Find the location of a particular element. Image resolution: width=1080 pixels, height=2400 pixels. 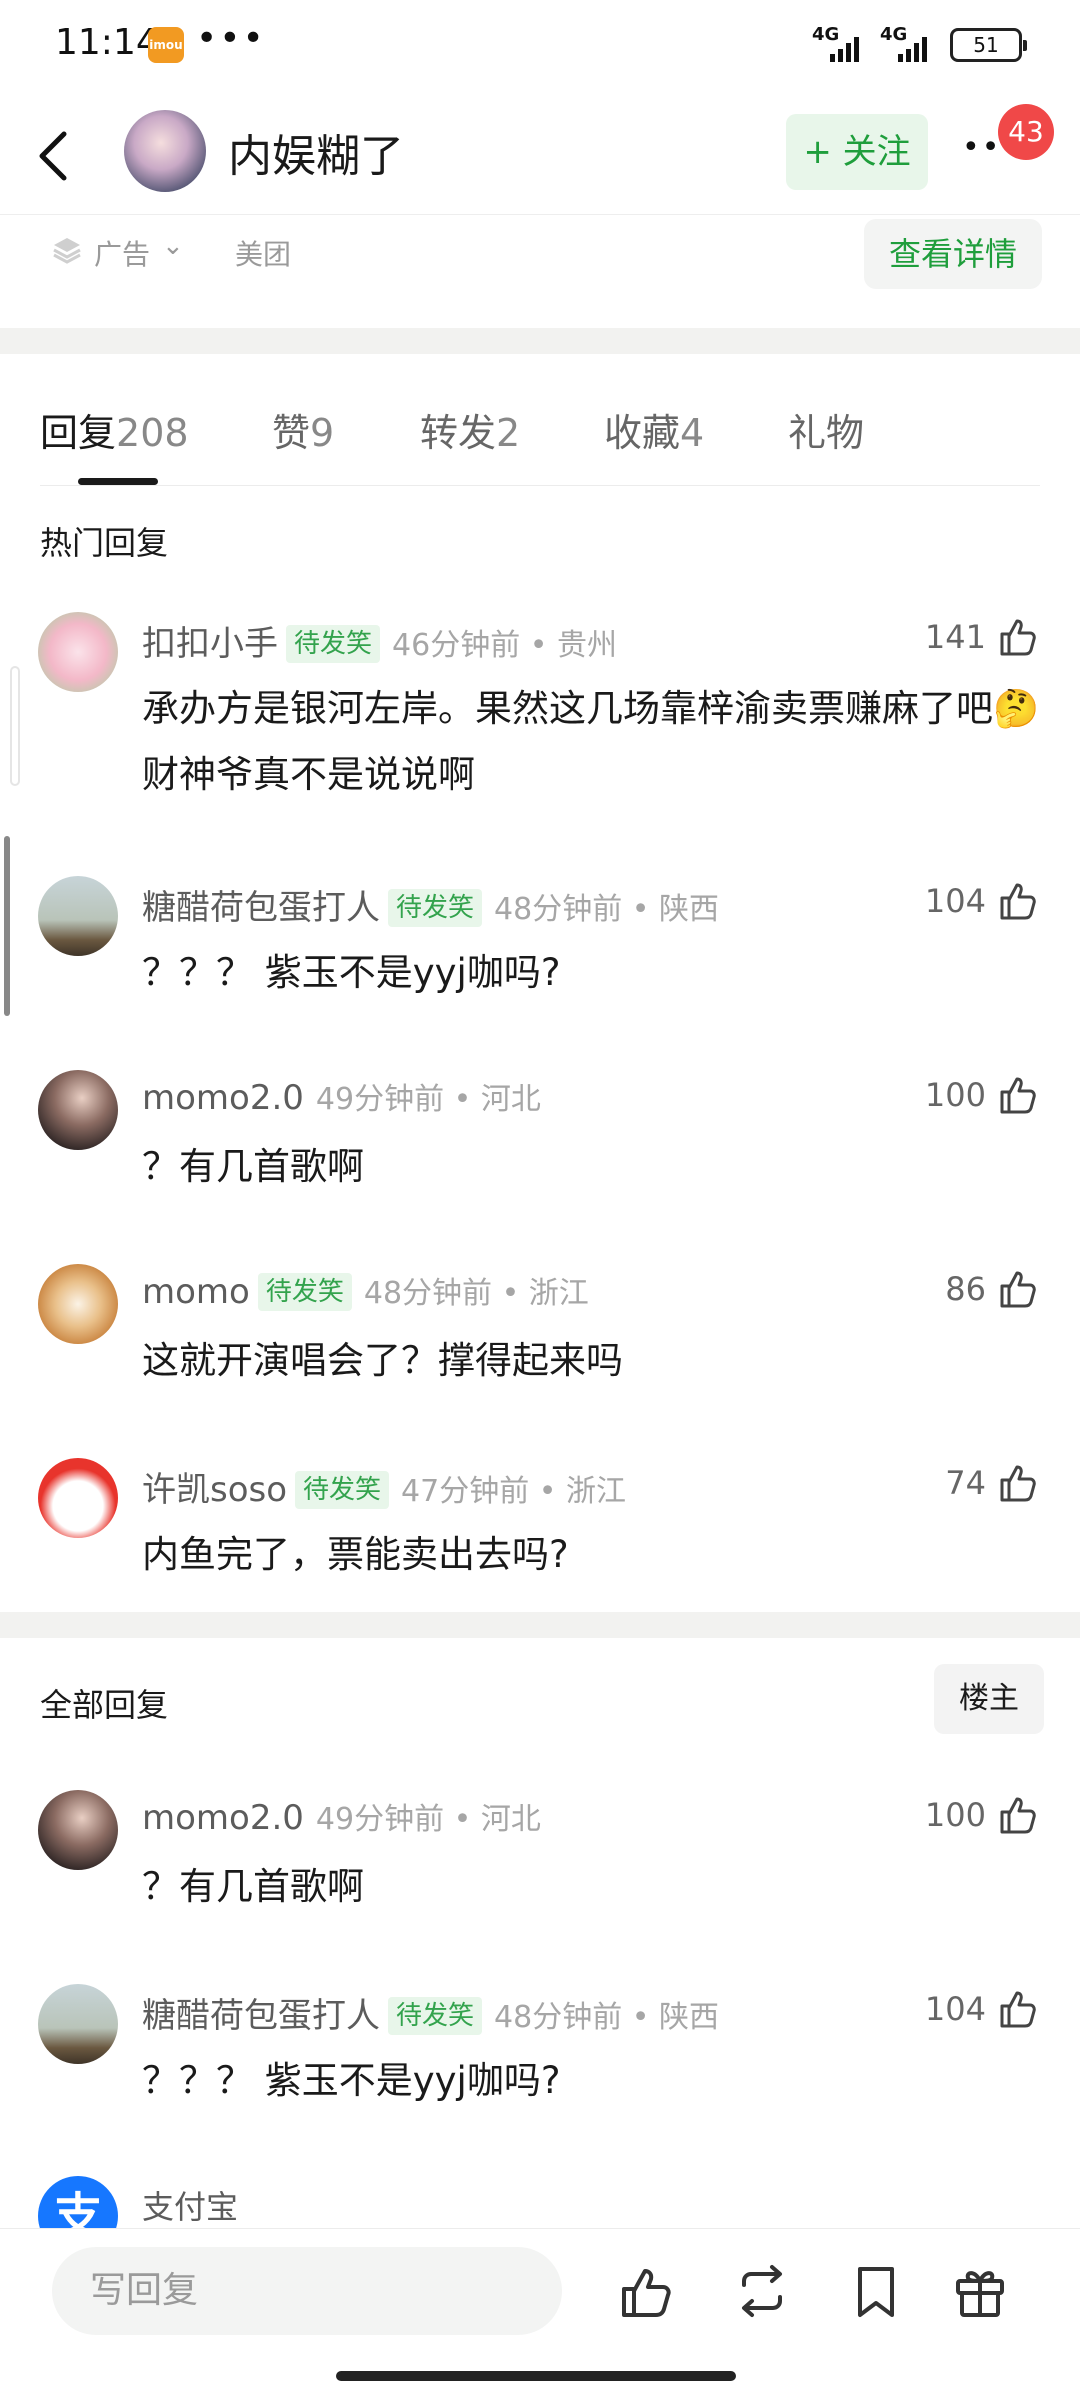

author-avatar is located at coordinates (165, 151).